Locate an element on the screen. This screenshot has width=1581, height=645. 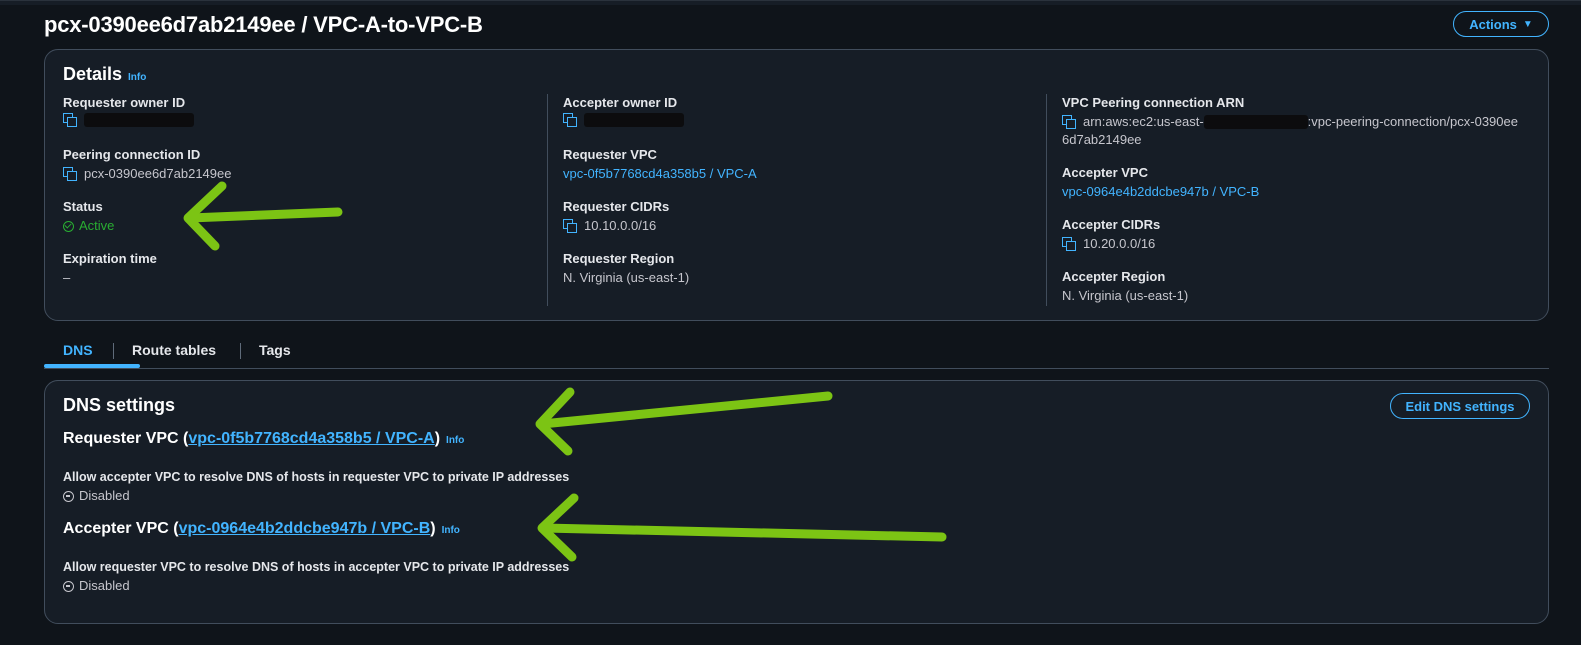
accepter-owner-id-value is located at coordinates (623, 120).